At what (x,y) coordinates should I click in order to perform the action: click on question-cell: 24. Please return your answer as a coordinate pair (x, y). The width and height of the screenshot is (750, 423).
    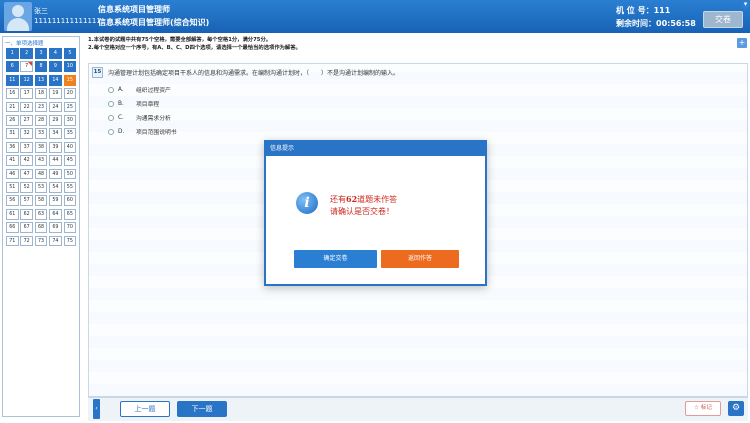
    Looking at the image, I should click on (55, 107).